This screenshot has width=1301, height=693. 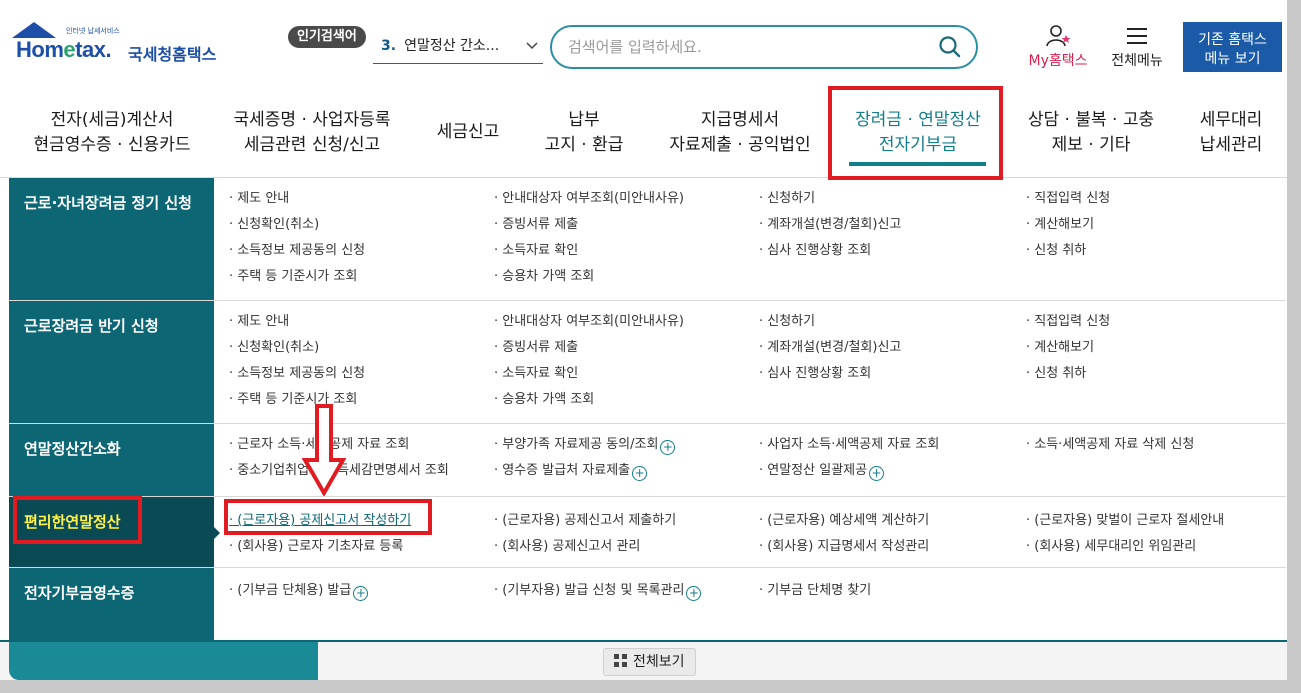 I want to click on my-hometax-button: My홈택스, so click(x=1058, y=47).